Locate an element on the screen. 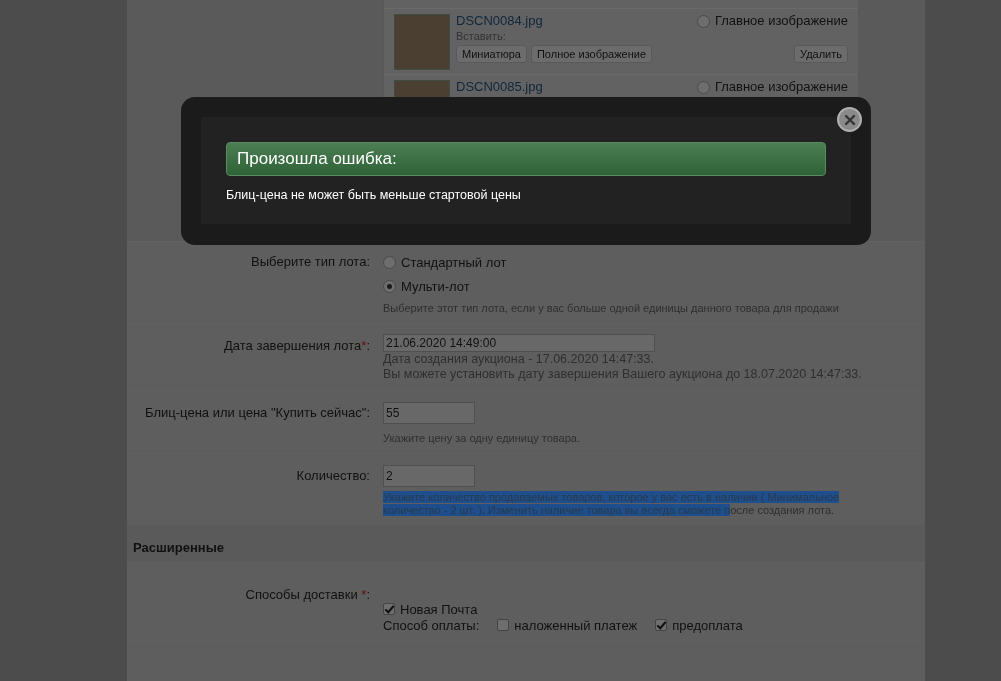  radio-label: Мульти-лот is located at coordinates (435, 286).